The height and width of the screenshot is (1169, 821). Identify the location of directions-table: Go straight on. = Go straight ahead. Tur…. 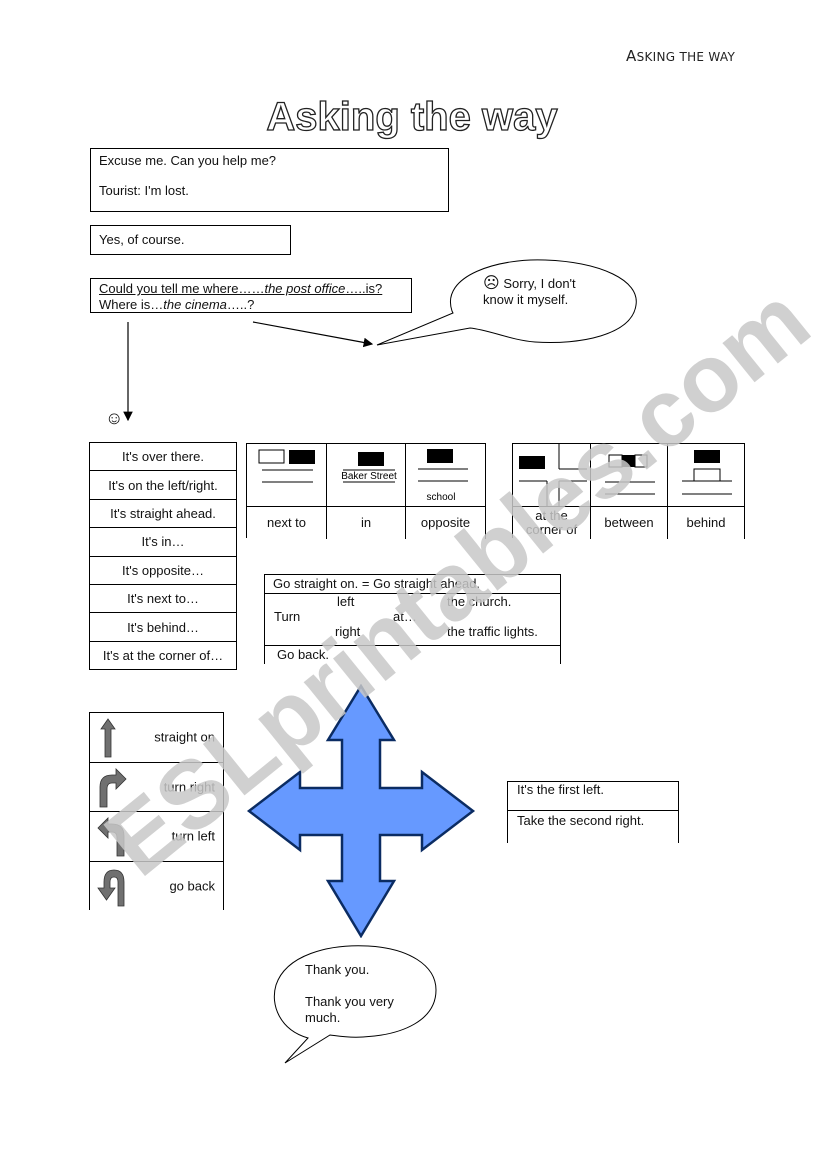
(412, 619).